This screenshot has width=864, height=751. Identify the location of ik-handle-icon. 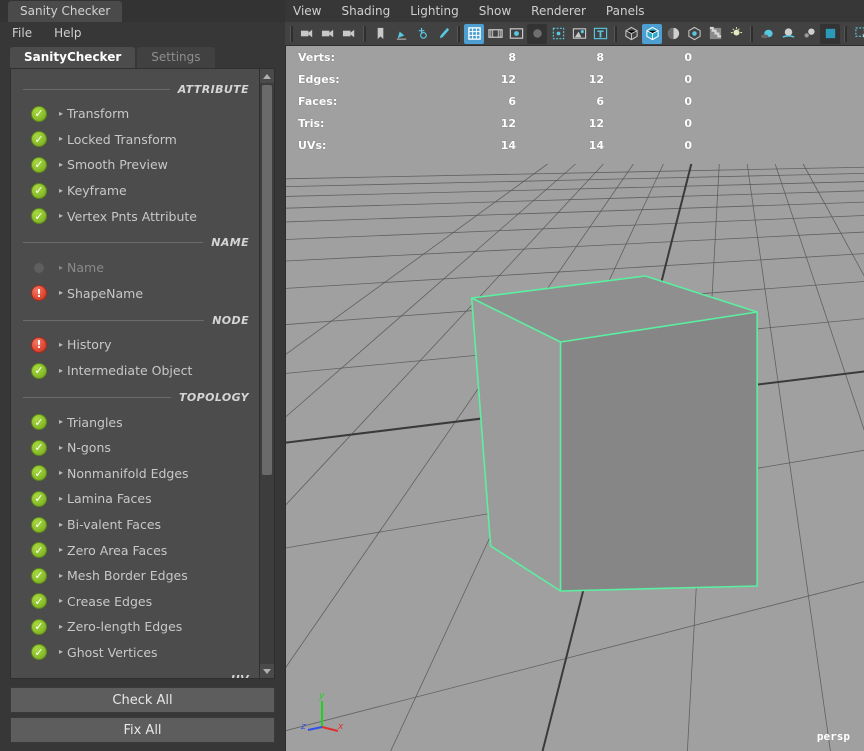
(422, 34).